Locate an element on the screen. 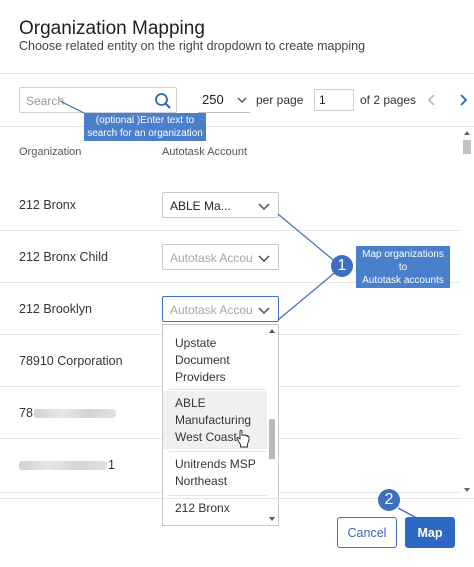  option-line: ABLE is located at coordinates (190, 403).